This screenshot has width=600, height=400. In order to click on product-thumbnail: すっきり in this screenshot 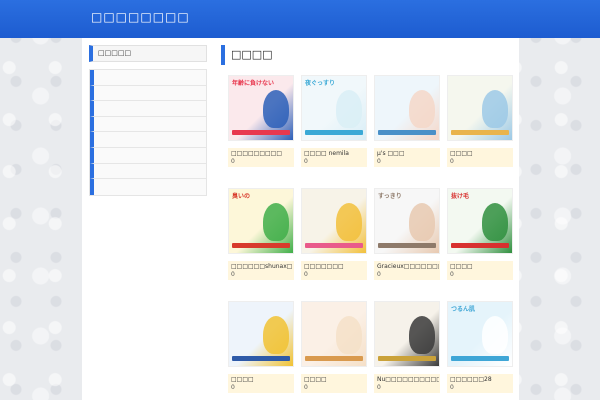, I will do `click(407, 221)`.